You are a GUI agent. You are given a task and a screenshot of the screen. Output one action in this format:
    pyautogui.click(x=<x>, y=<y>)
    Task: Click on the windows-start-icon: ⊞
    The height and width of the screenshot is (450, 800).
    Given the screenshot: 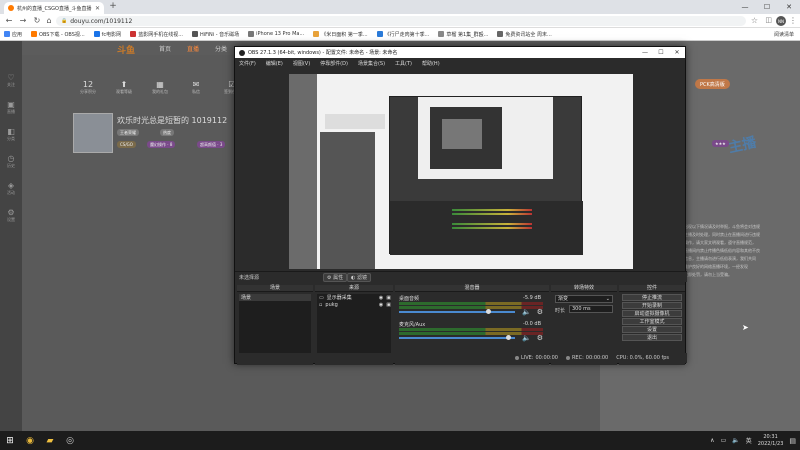 What is the action you would take?
    pyautogui.click(x=10, y=440)
    